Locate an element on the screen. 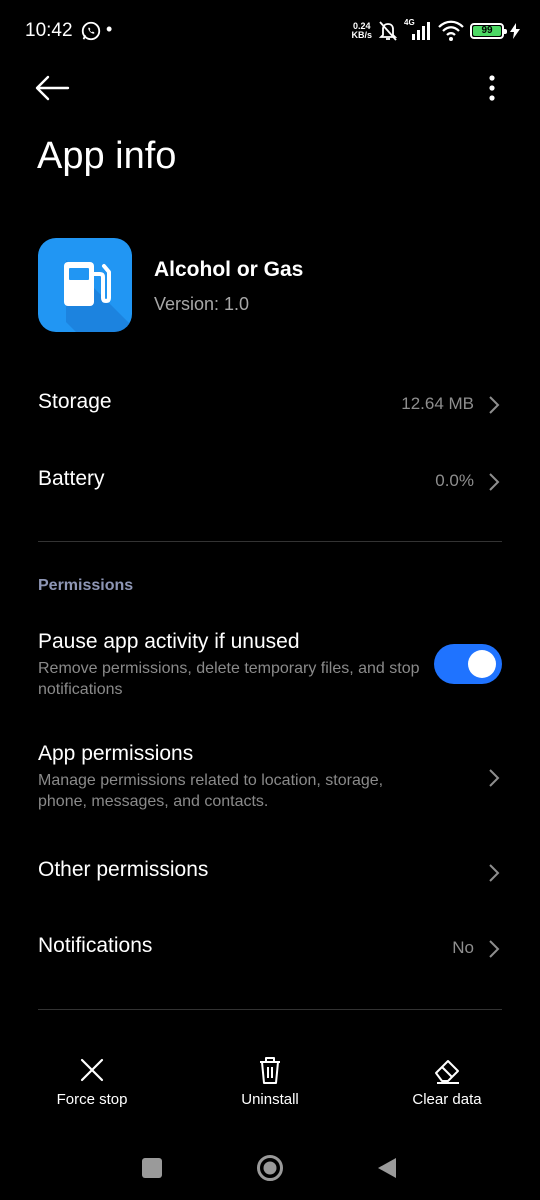  signal-4g: 4G is located at coordinates (418, 30).